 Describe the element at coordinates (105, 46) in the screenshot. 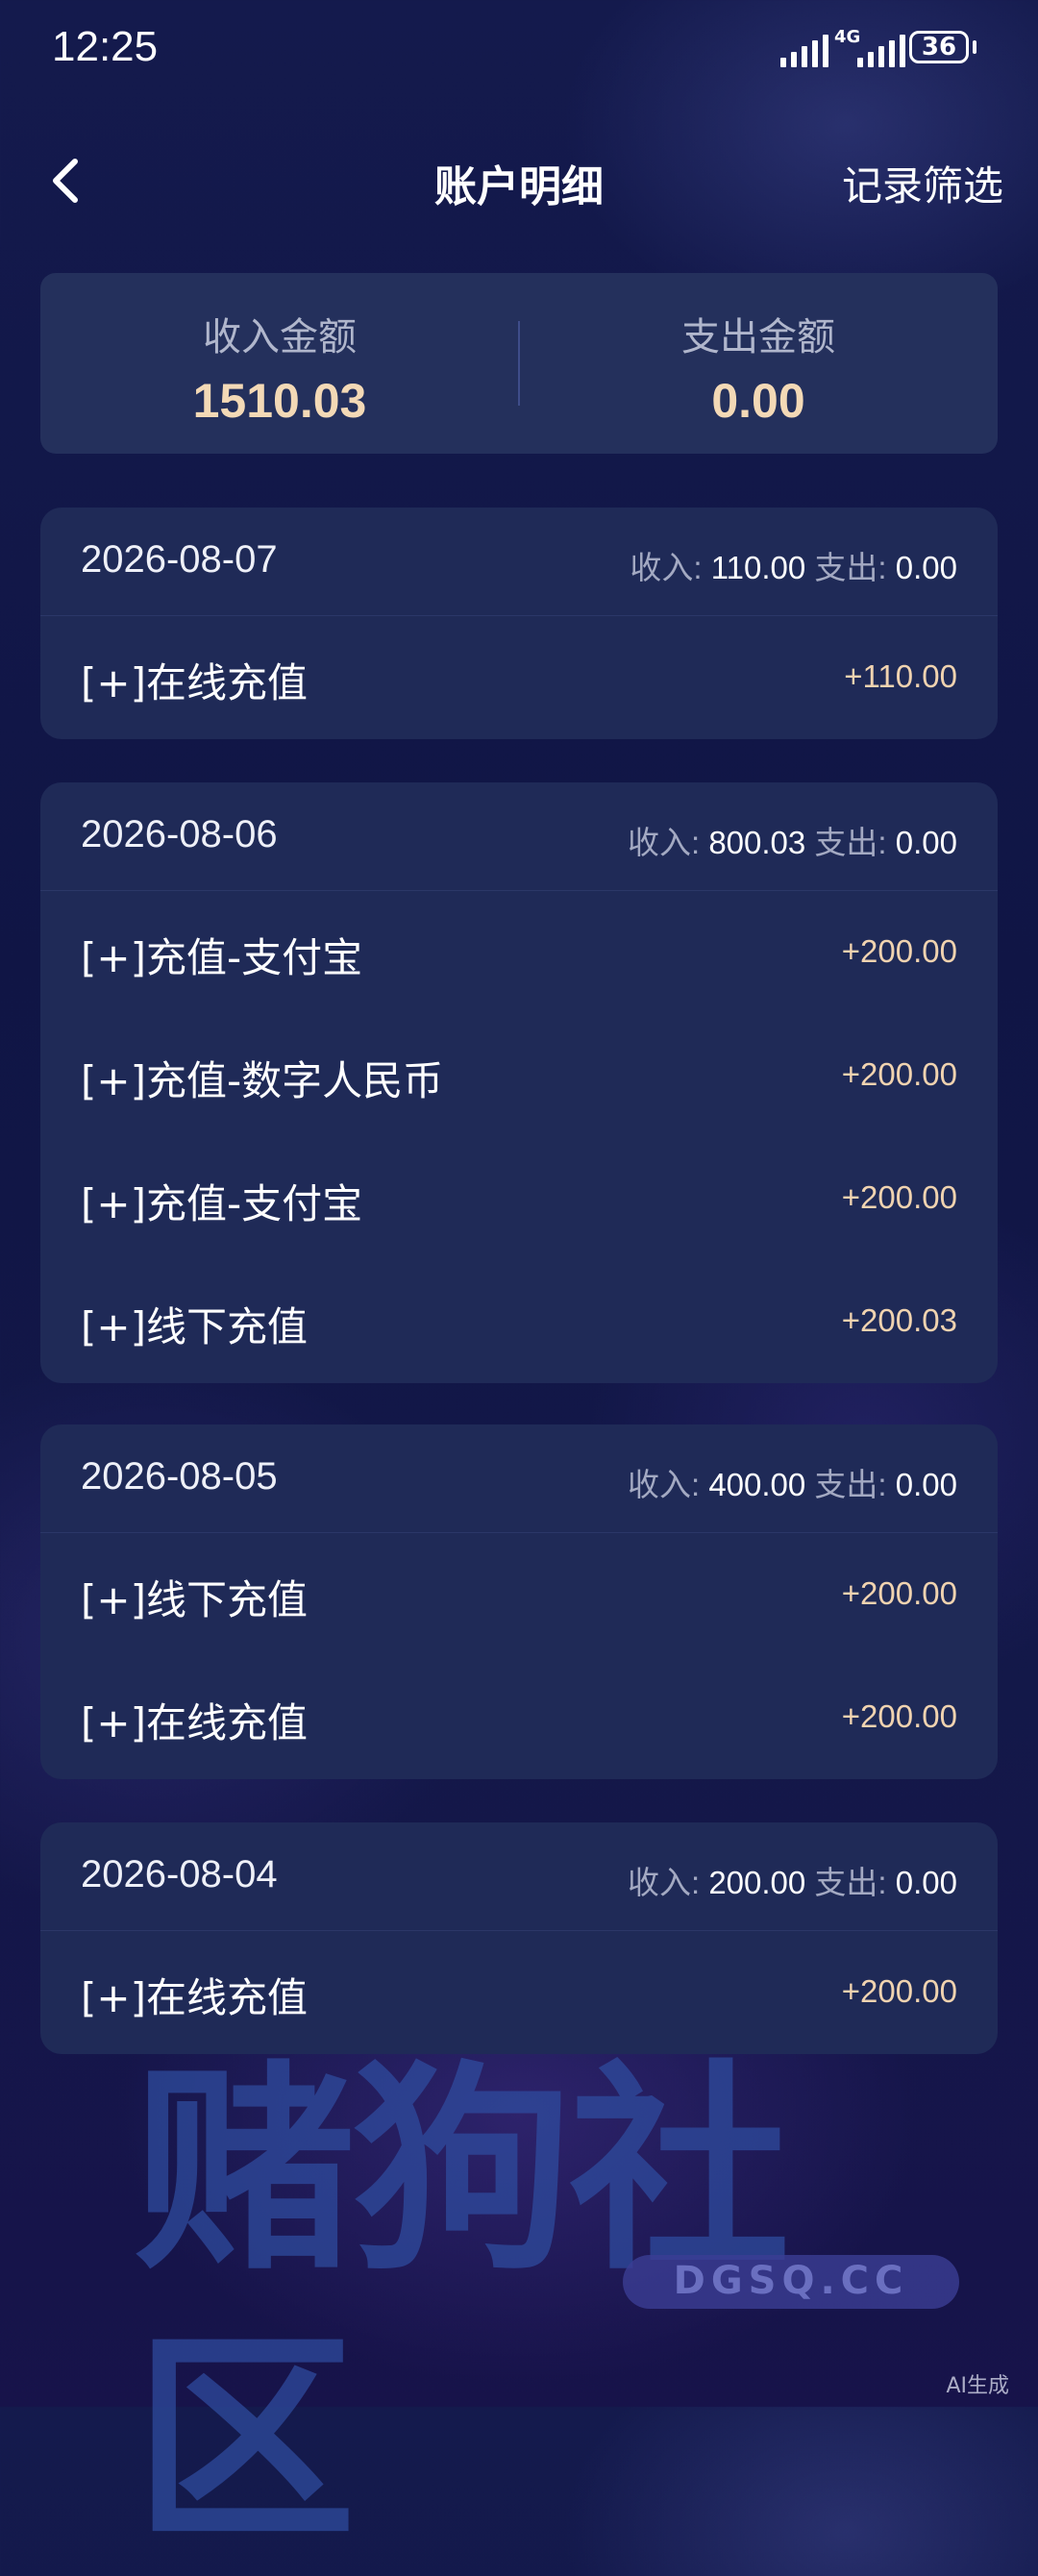

I see `status-time: 12:25` at that location.